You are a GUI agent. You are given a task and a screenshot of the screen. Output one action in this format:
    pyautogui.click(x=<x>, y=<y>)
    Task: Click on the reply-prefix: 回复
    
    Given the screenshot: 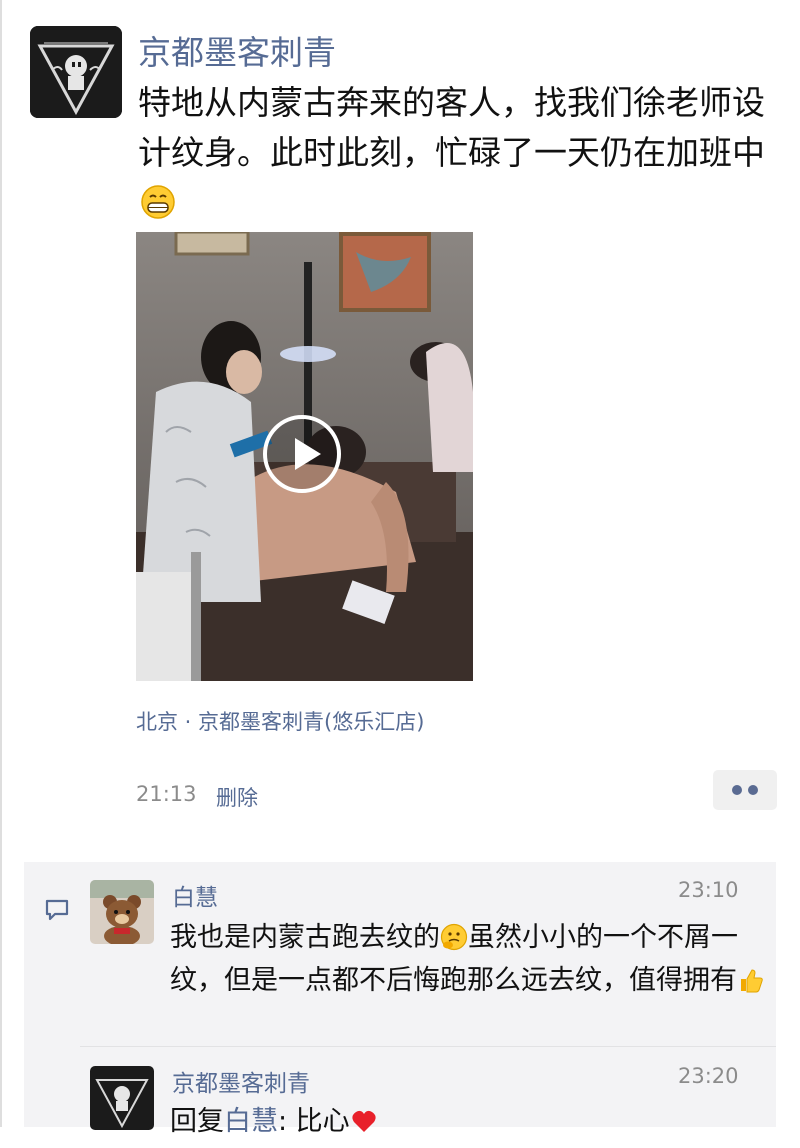 What is the action you would take?
    pyautogui.click(x=197, y=1121)
    